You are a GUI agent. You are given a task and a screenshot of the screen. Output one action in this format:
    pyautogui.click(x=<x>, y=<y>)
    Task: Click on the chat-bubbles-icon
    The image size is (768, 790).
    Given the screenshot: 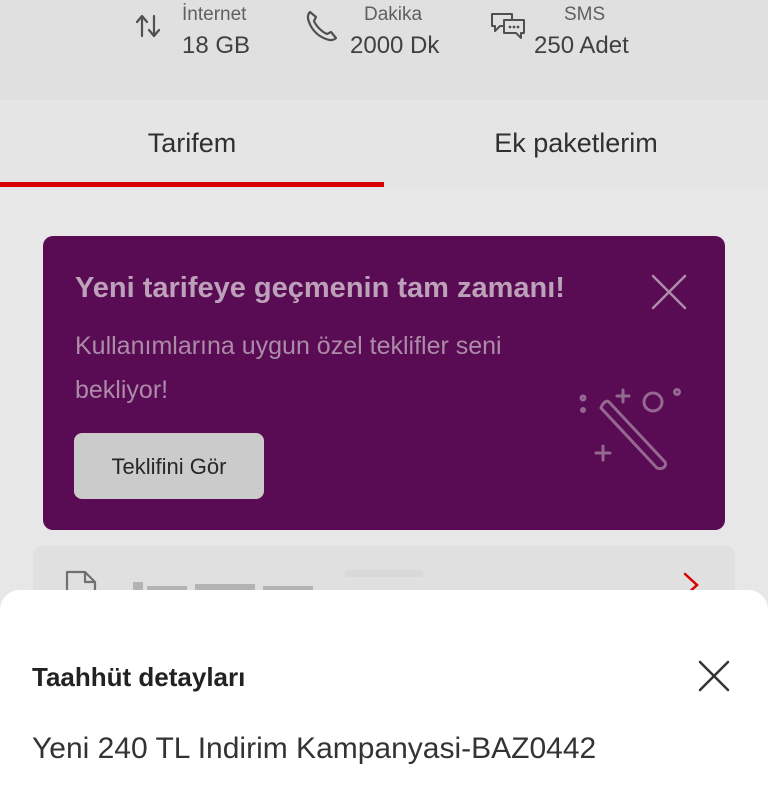 What is the action you would take?
    pyautogui.click(x=508, y=26)
    